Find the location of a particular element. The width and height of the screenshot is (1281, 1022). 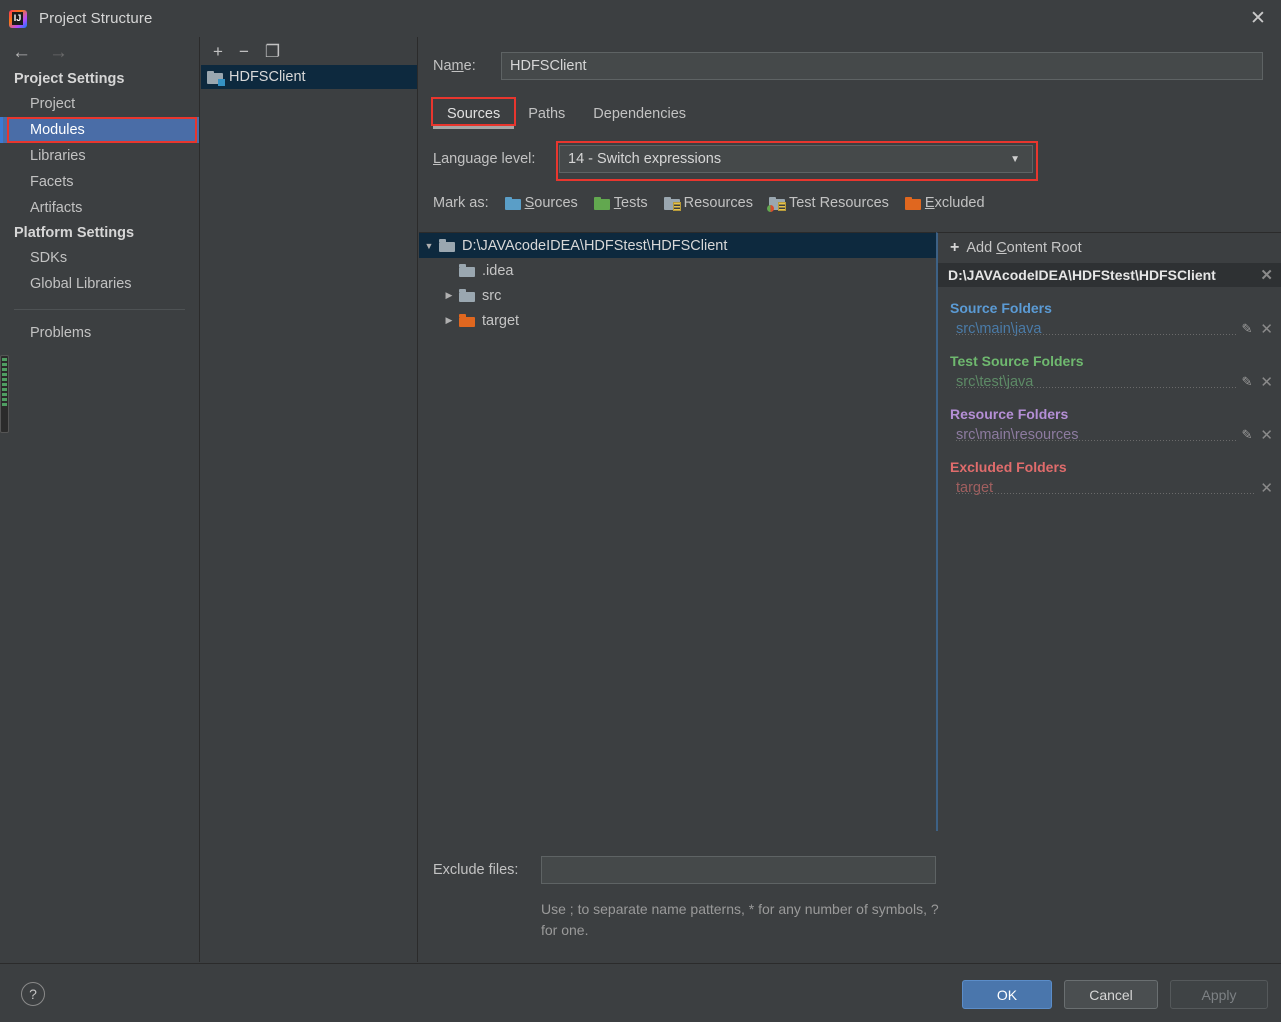

mark-as-tests-label: Tests is located at coordinates (630, 203).